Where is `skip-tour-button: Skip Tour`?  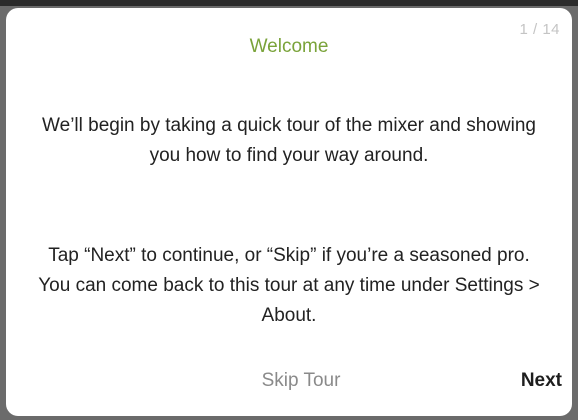
skip-tour-button: Skip Tour is located at coordinates (301, 381).